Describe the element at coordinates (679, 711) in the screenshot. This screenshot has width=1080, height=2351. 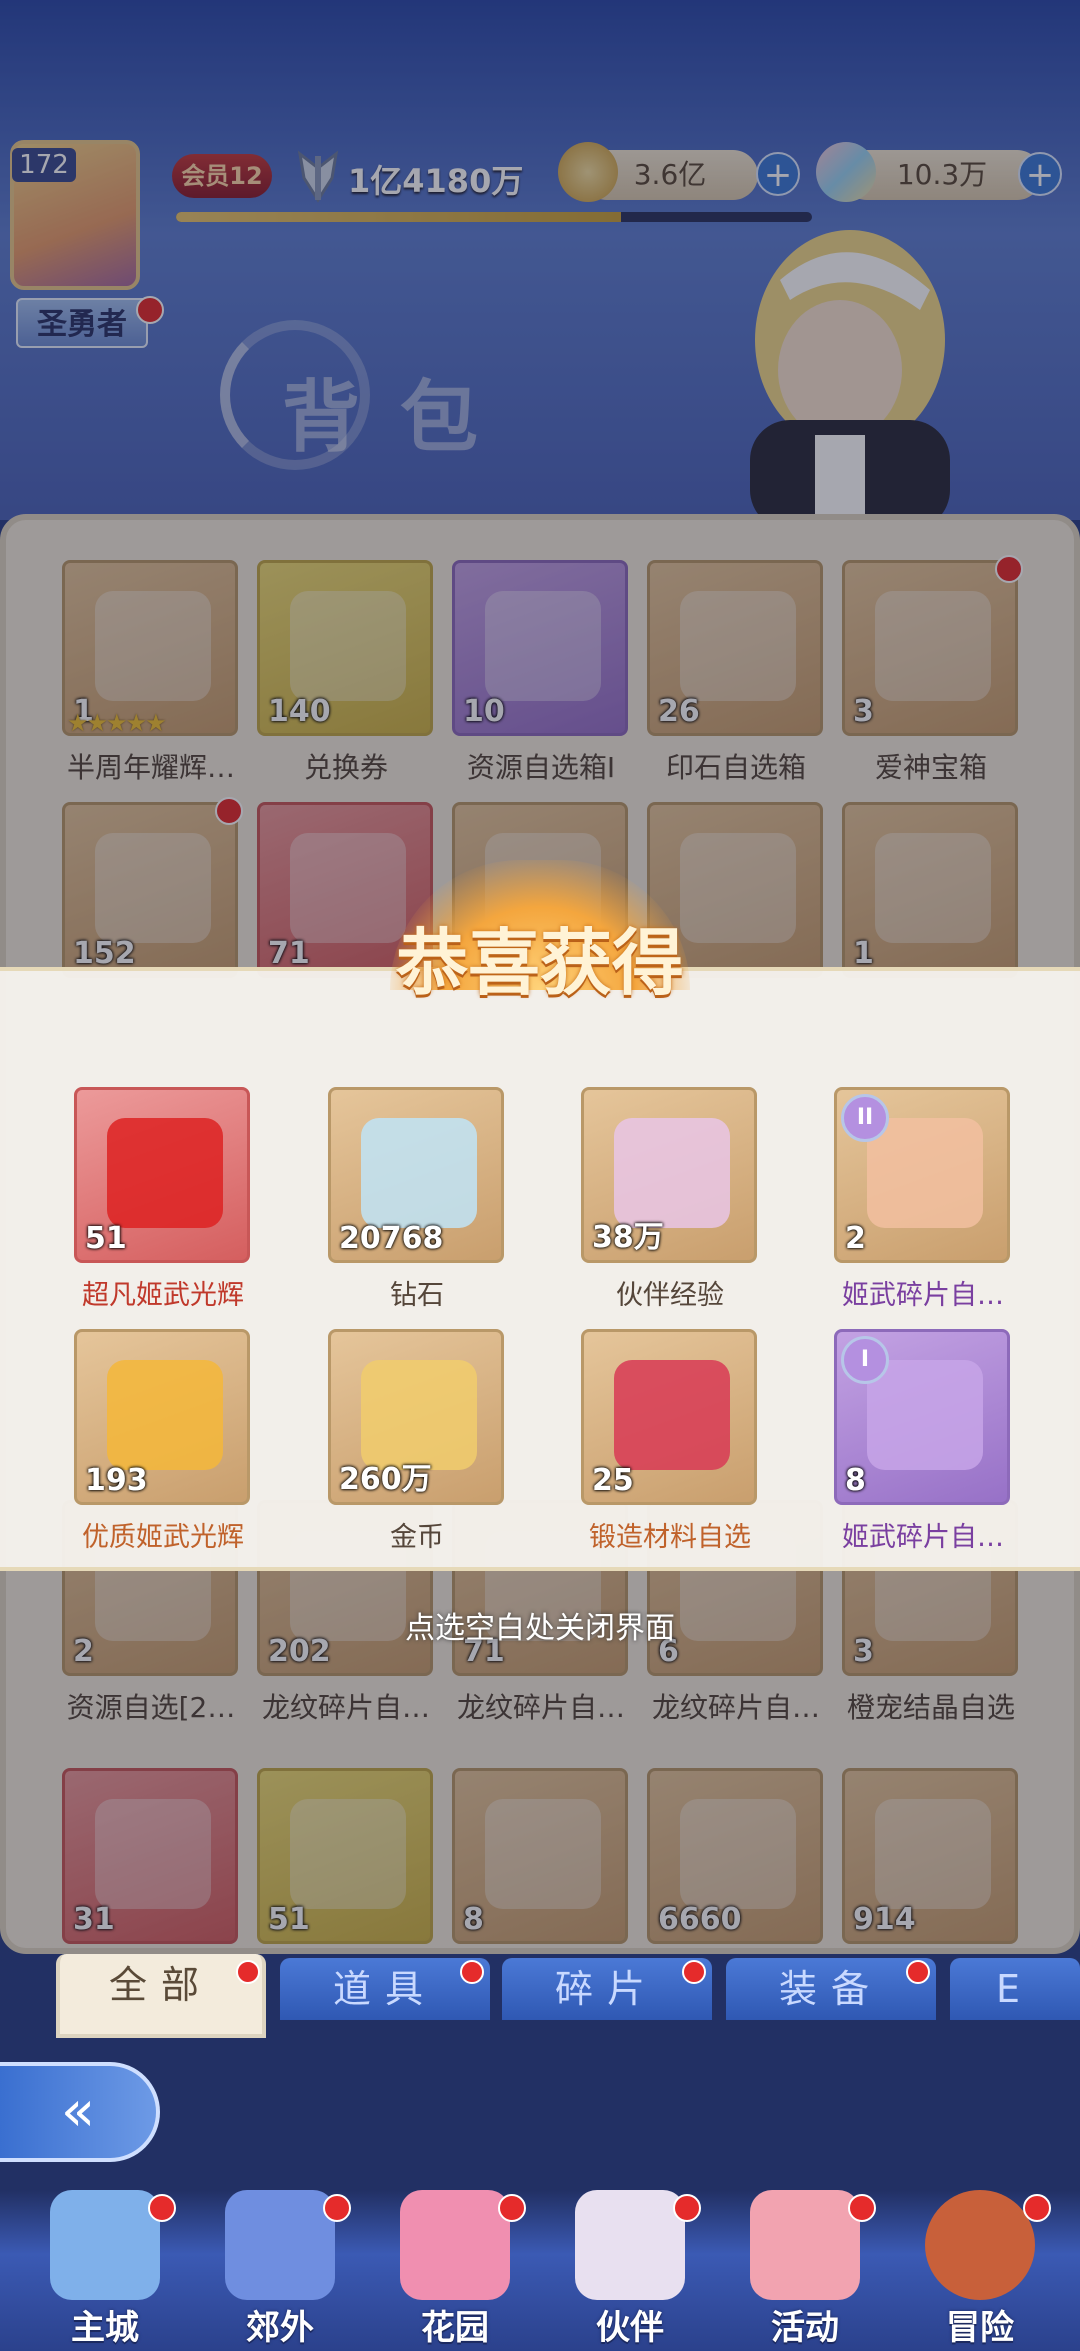
I see `item-quantity: 26` at that location.